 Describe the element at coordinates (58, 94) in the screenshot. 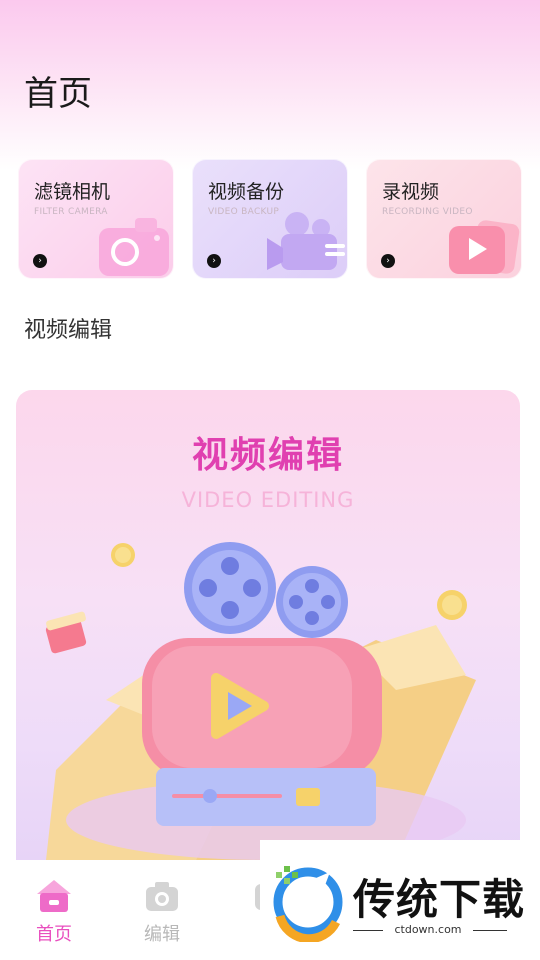

I see `page-title: 首页` at that location.